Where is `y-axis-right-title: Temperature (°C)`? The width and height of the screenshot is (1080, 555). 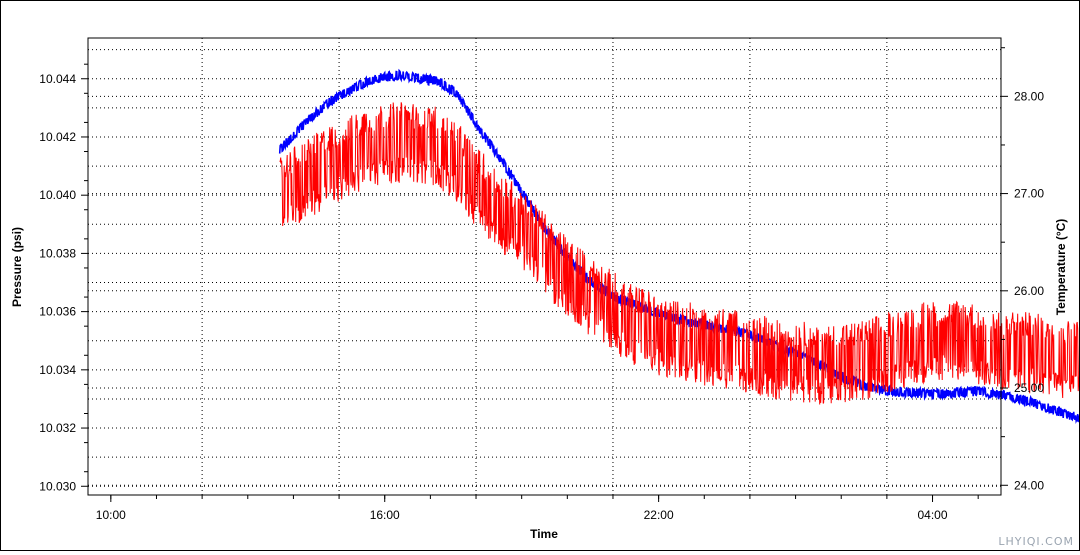 y-axis-right-title: Temperature (°C) is located at coordinates (1061, 267).